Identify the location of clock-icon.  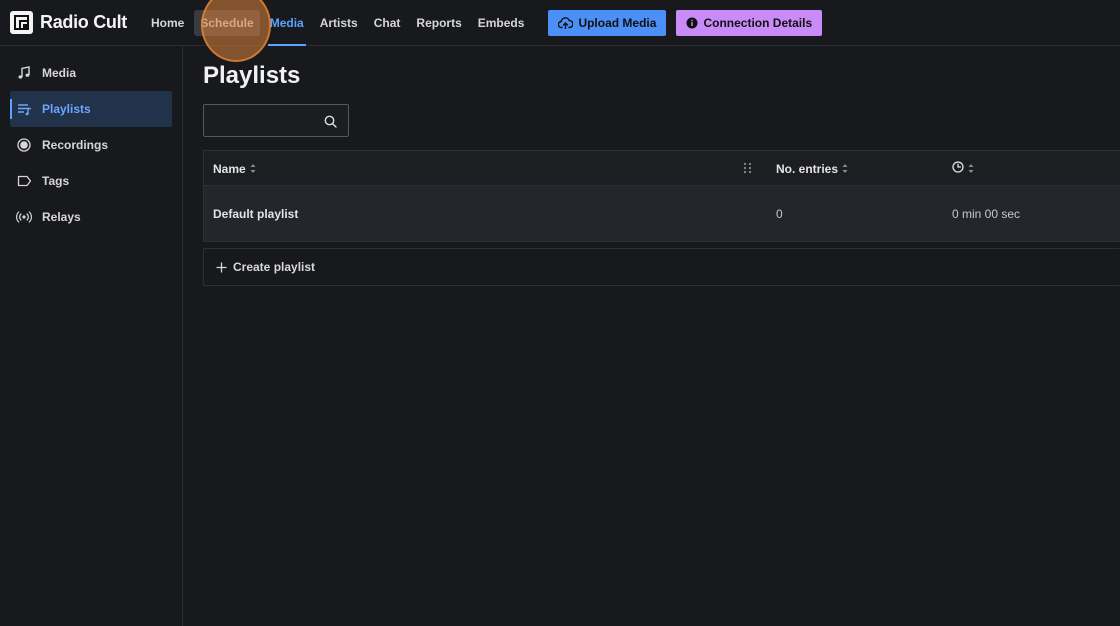
(958, 168).